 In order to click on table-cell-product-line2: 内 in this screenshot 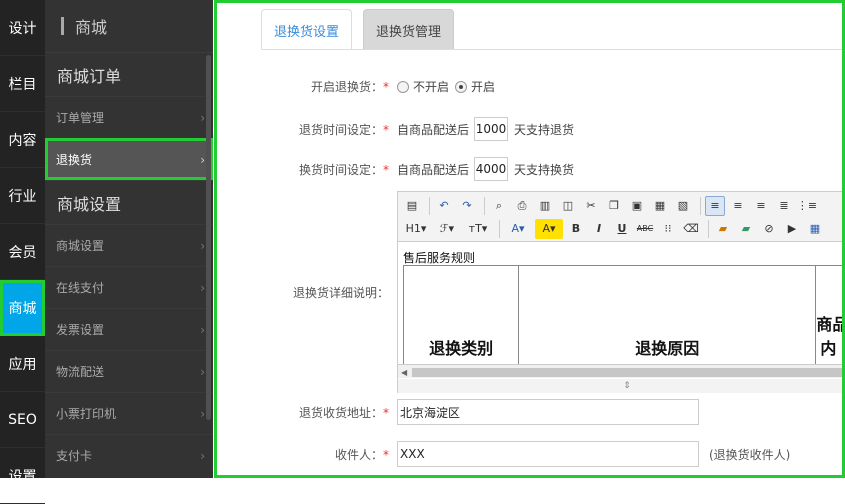, I will do `click(830, 347)`.